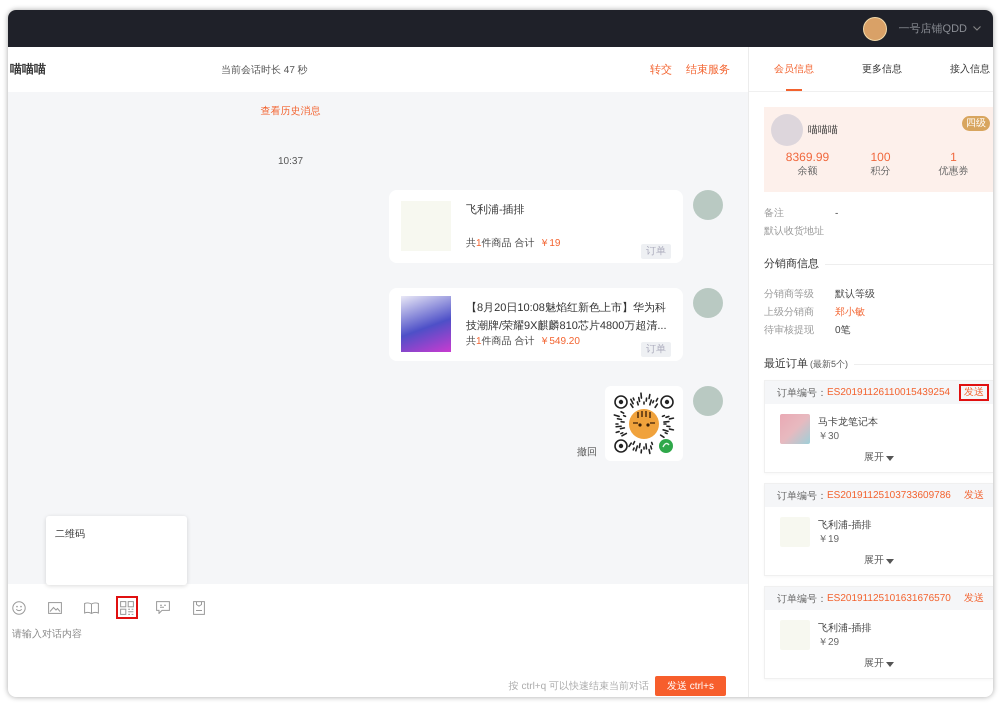 This screenshot has height=710, width=1000. What do you see at coordinates (708, 69) in the screenshot?
I see `header-action-button: 结束服务` at bounding box center [708, 69].